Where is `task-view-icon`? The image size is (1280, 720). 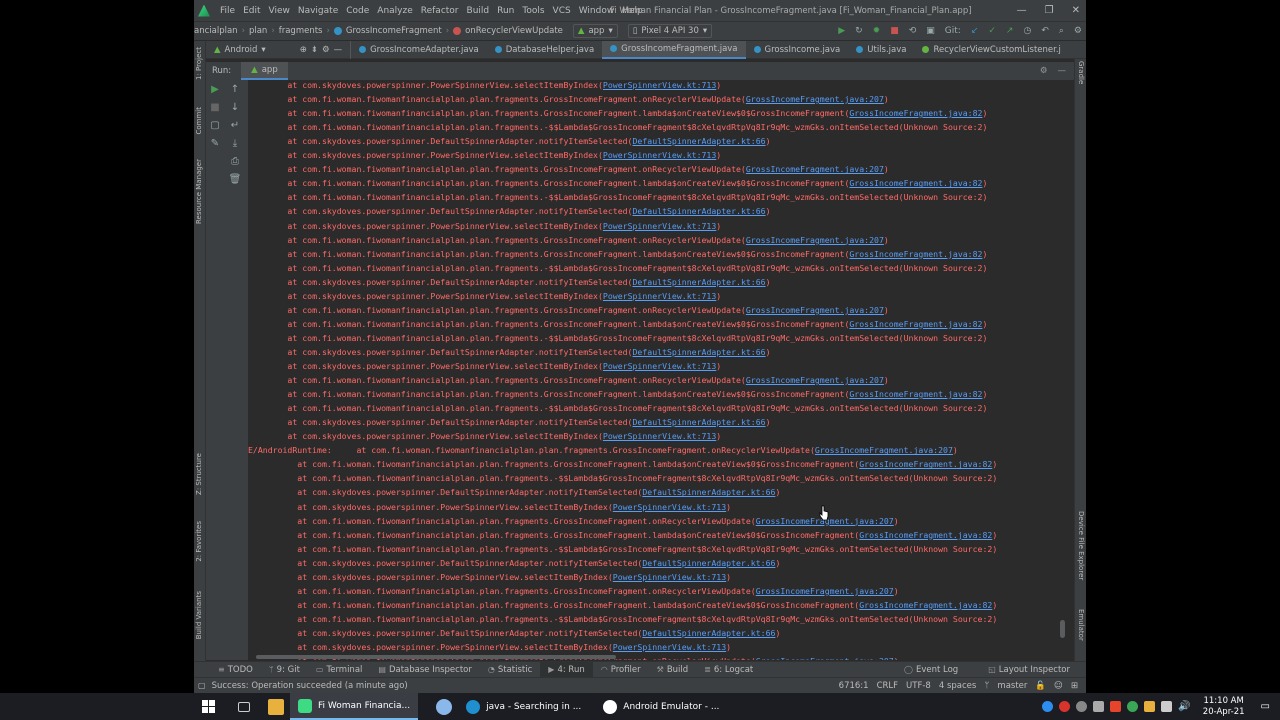
task-view-icon is located at coordinates (244, 706).